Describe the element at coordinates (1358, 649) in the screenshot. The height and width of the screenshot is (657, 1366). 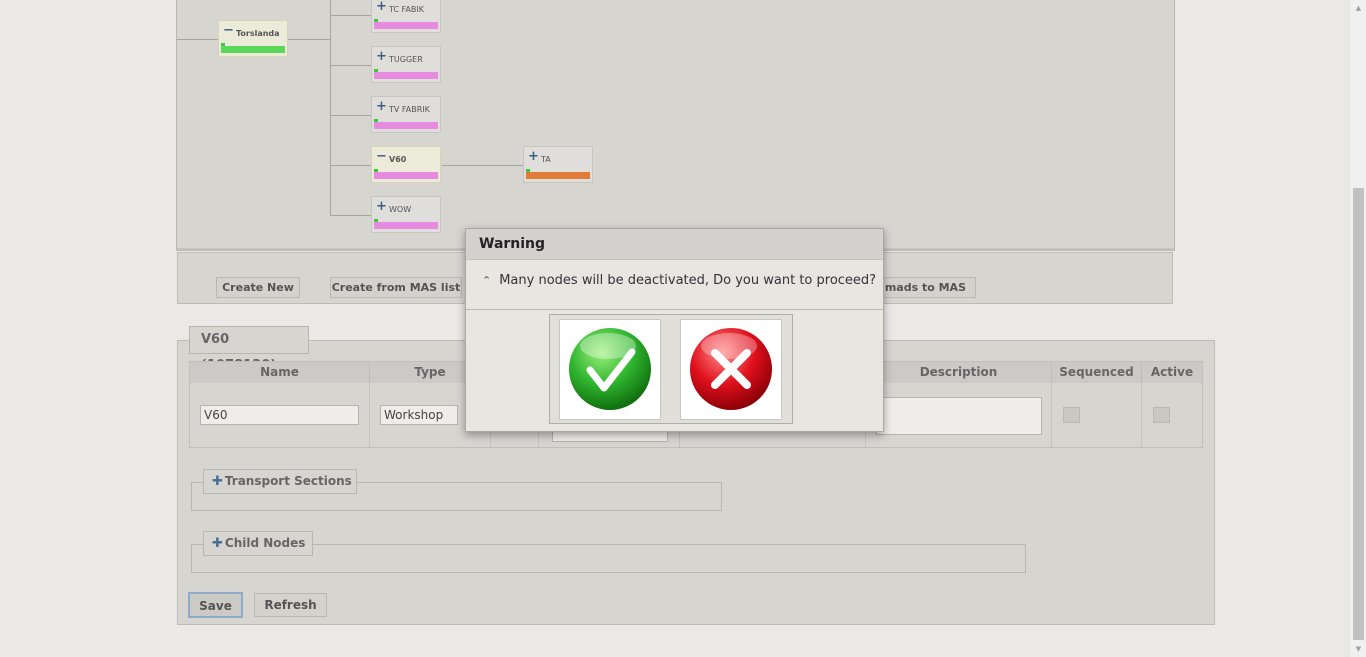
I see `scroll-down-arrow-icon: ▼` at that location.